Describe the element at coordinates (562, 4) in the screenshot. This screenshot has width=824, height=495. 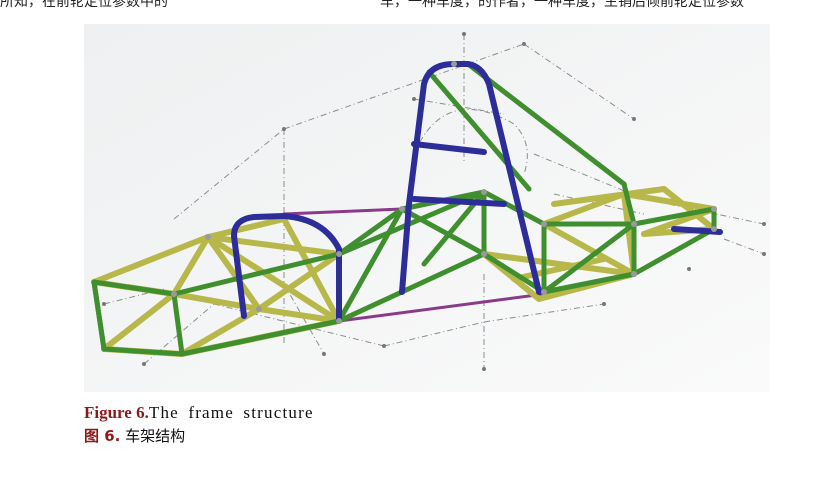
I see `top-text-right: 车，一种车度，的作者，一种车度，主销后倾前轮定位参数` at that location.